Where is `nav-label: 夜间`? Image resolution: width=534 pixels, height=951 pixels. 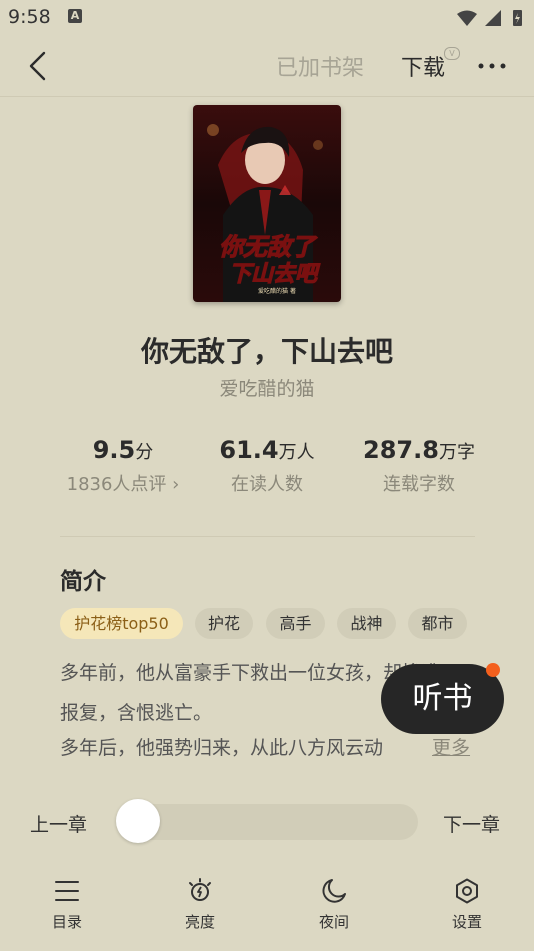
nav-label: 夜间 is located at coordinates (333, 922).